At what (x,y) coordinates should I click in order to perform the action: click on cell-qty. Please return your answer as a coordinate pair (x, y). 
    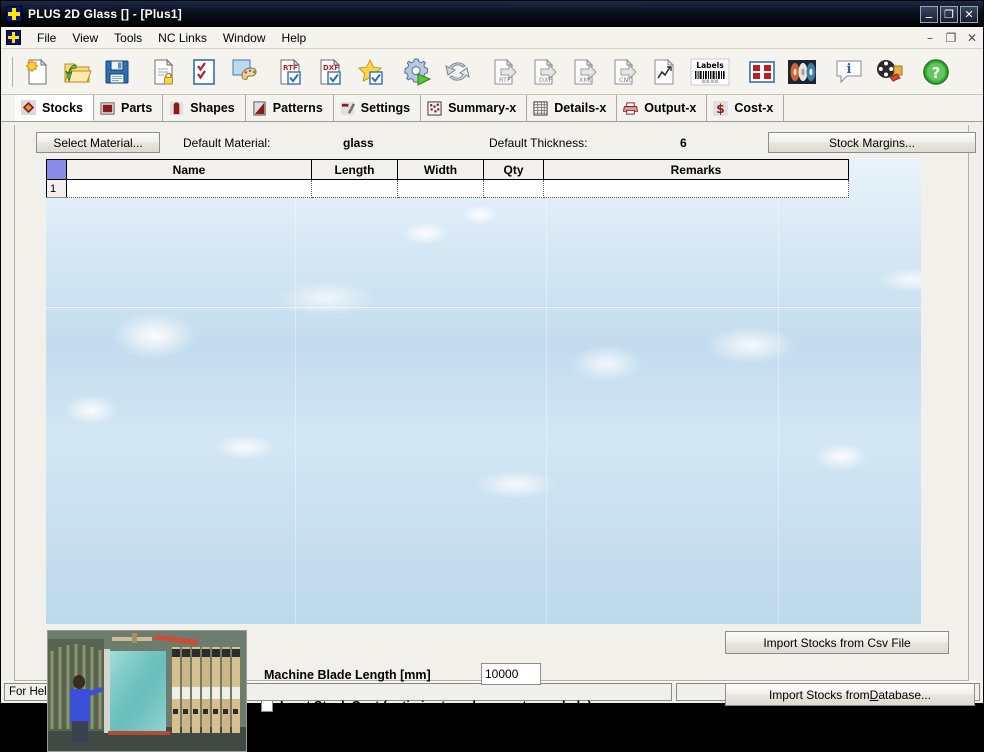
    Looking at the image, I should click on (513, 188).